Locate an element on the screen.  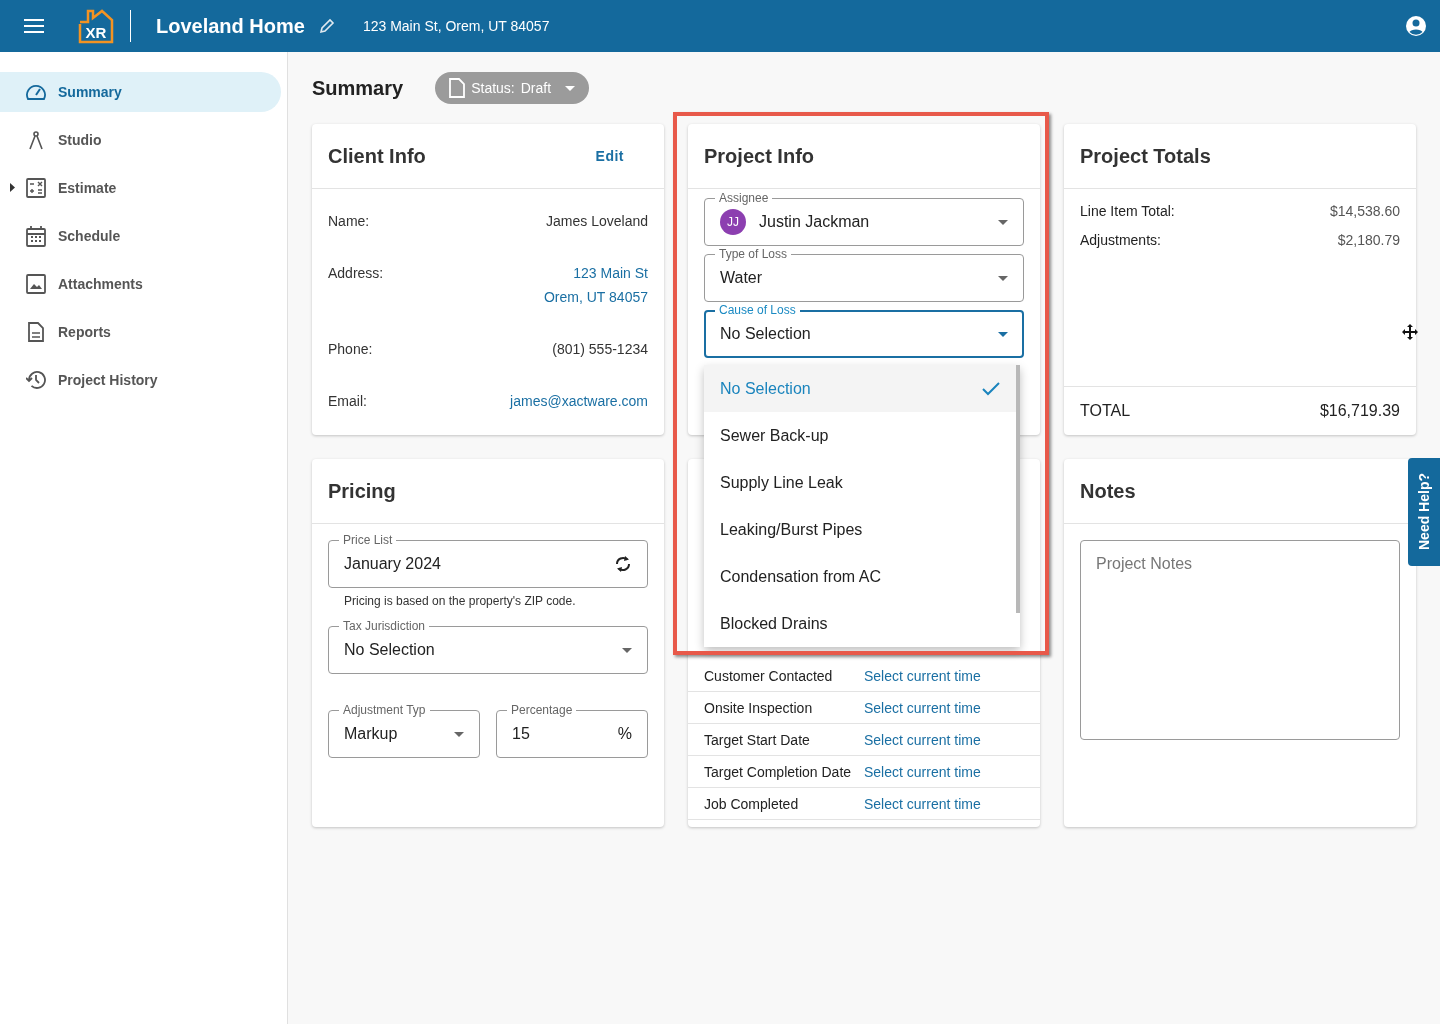
sidebar-item: Project History is located at coordinates (140, 380).